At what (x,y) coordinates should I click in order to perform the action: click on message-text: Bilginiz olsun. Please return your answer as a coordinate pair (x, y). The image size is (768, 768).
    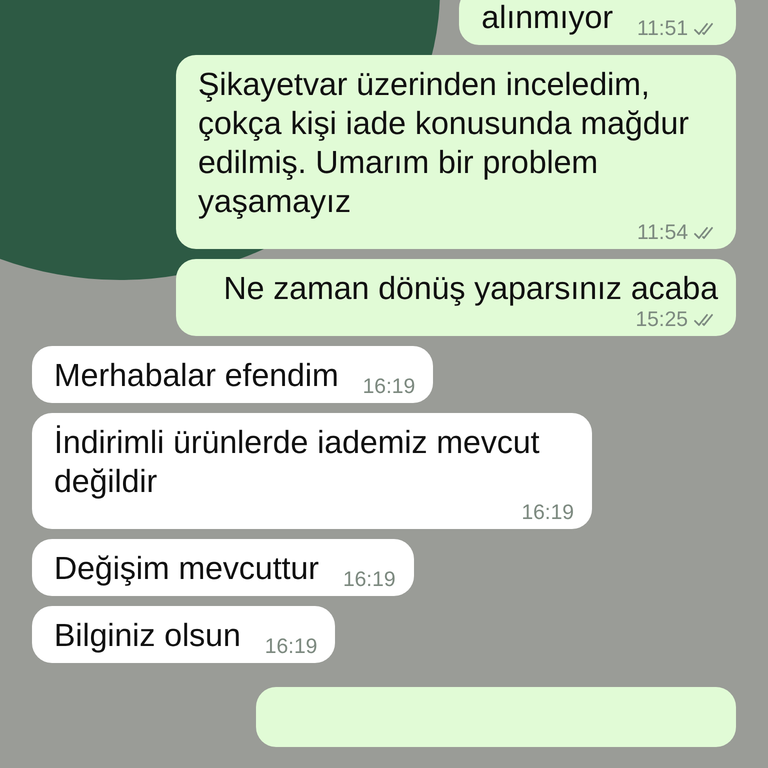
    Looking at the image, I should click on (147, 635).